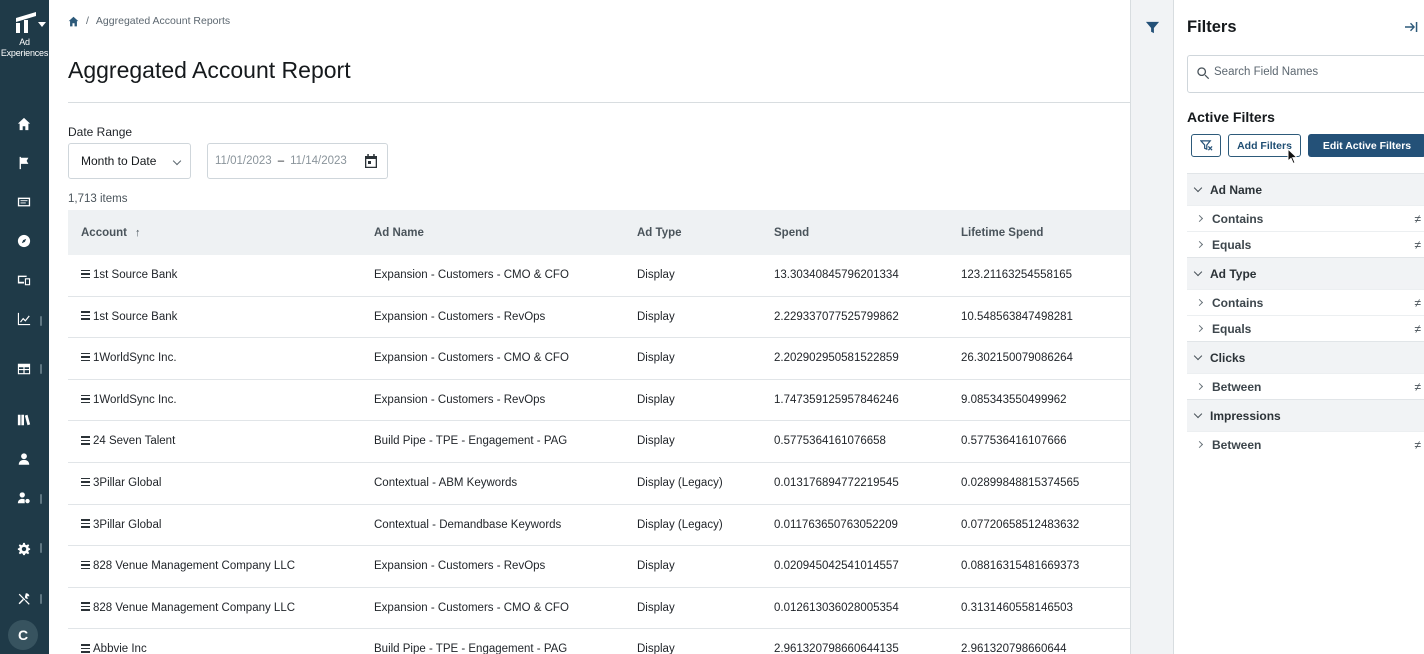  Describe the element at coordinates (24, 420) in the screenshot. I see `nav-library` at that location.